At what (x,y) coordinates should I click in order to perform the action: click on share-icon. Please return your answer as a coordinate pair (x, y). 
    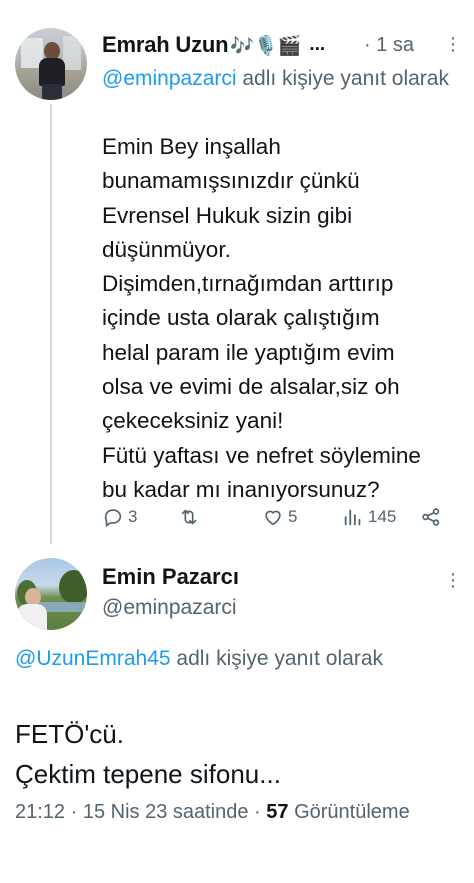
    Looking at the image, I should click on (431, 517).